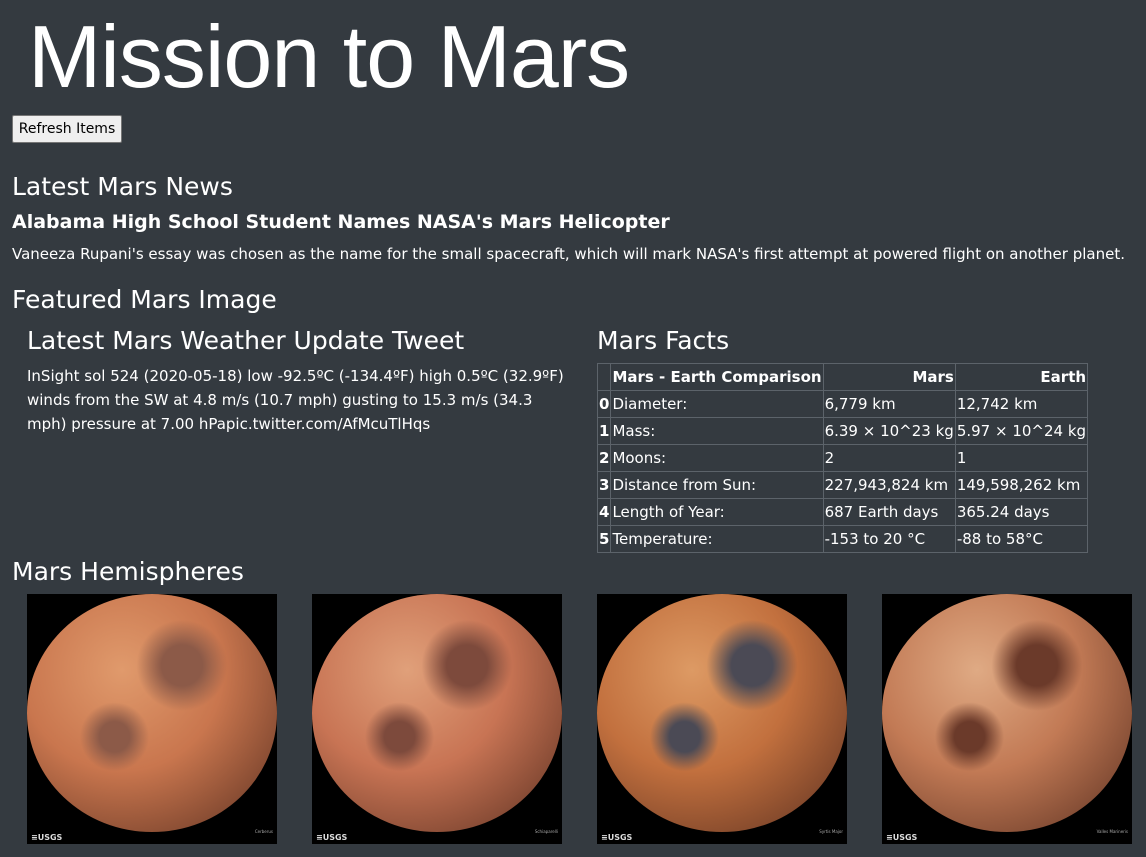  Describe the element at coordinates (1112, 831) in the screenshot. I see `hemisphere-caption: Valles Marineris` at that location.